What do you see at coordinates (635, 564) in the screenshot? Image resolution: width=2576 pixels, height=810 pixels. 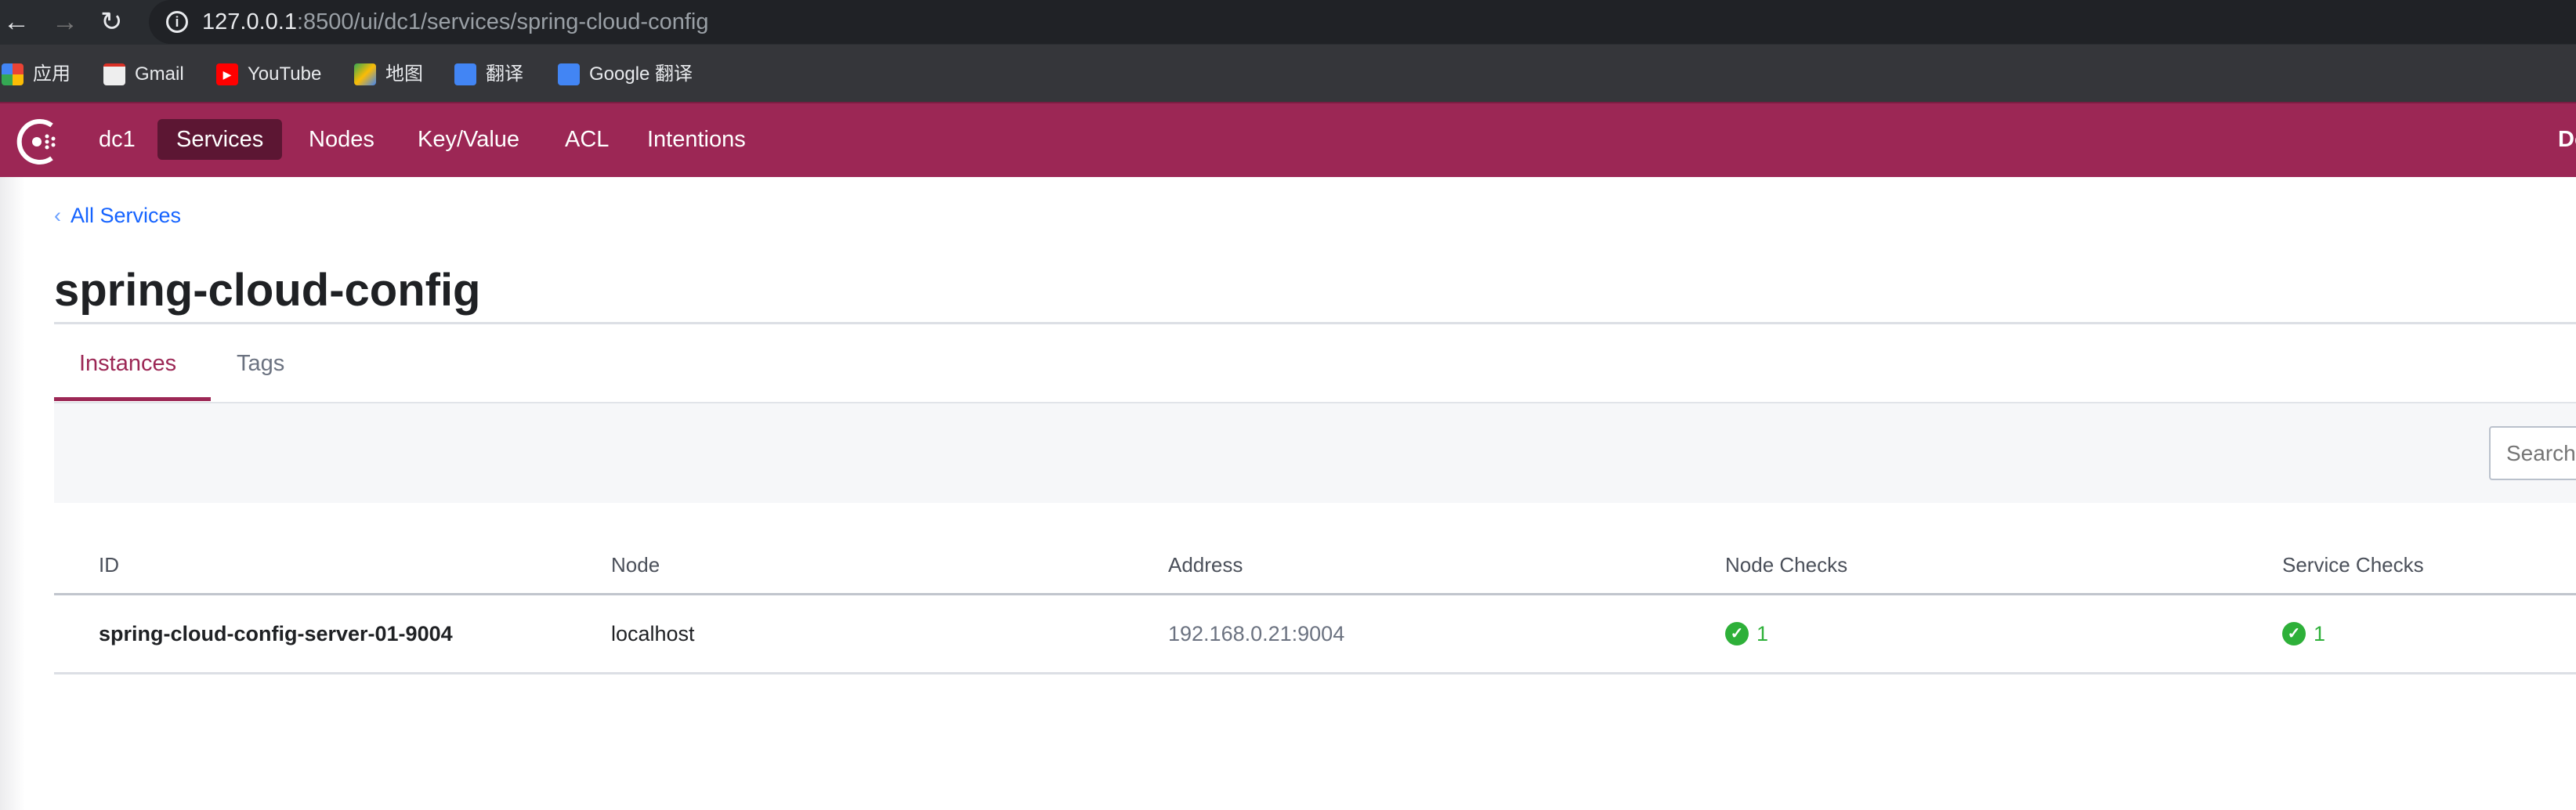 I see `column-header-node: Node` at bounding box center [635, 564].